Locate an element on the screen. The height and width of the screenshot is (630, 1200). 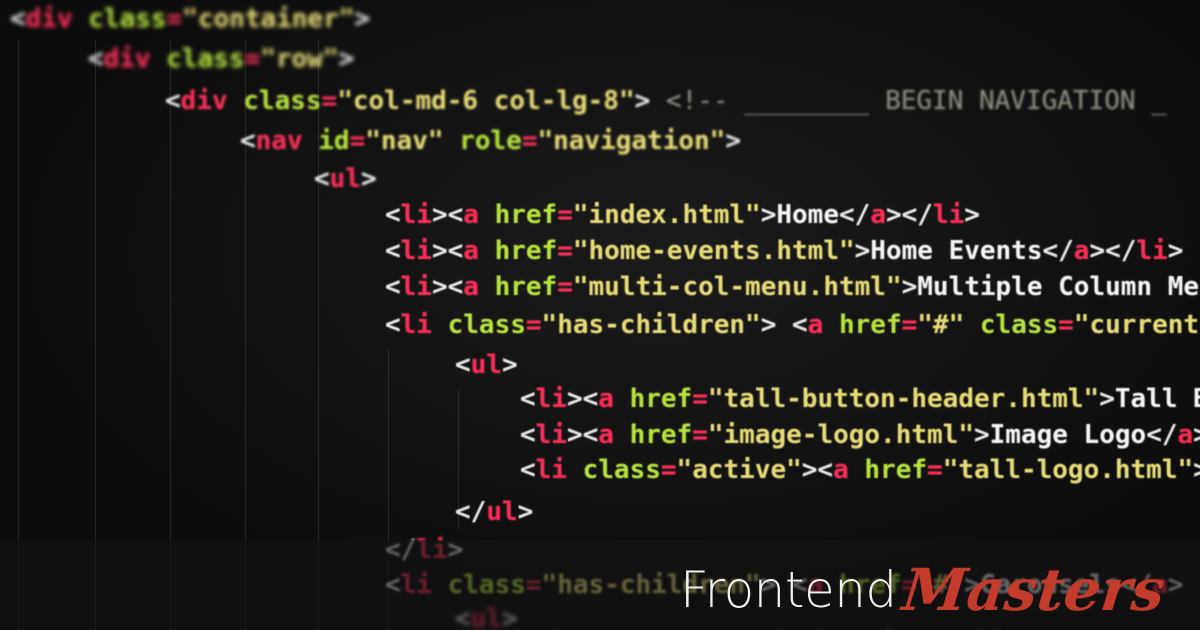
code-token: id is located at coordinates (326, 141).